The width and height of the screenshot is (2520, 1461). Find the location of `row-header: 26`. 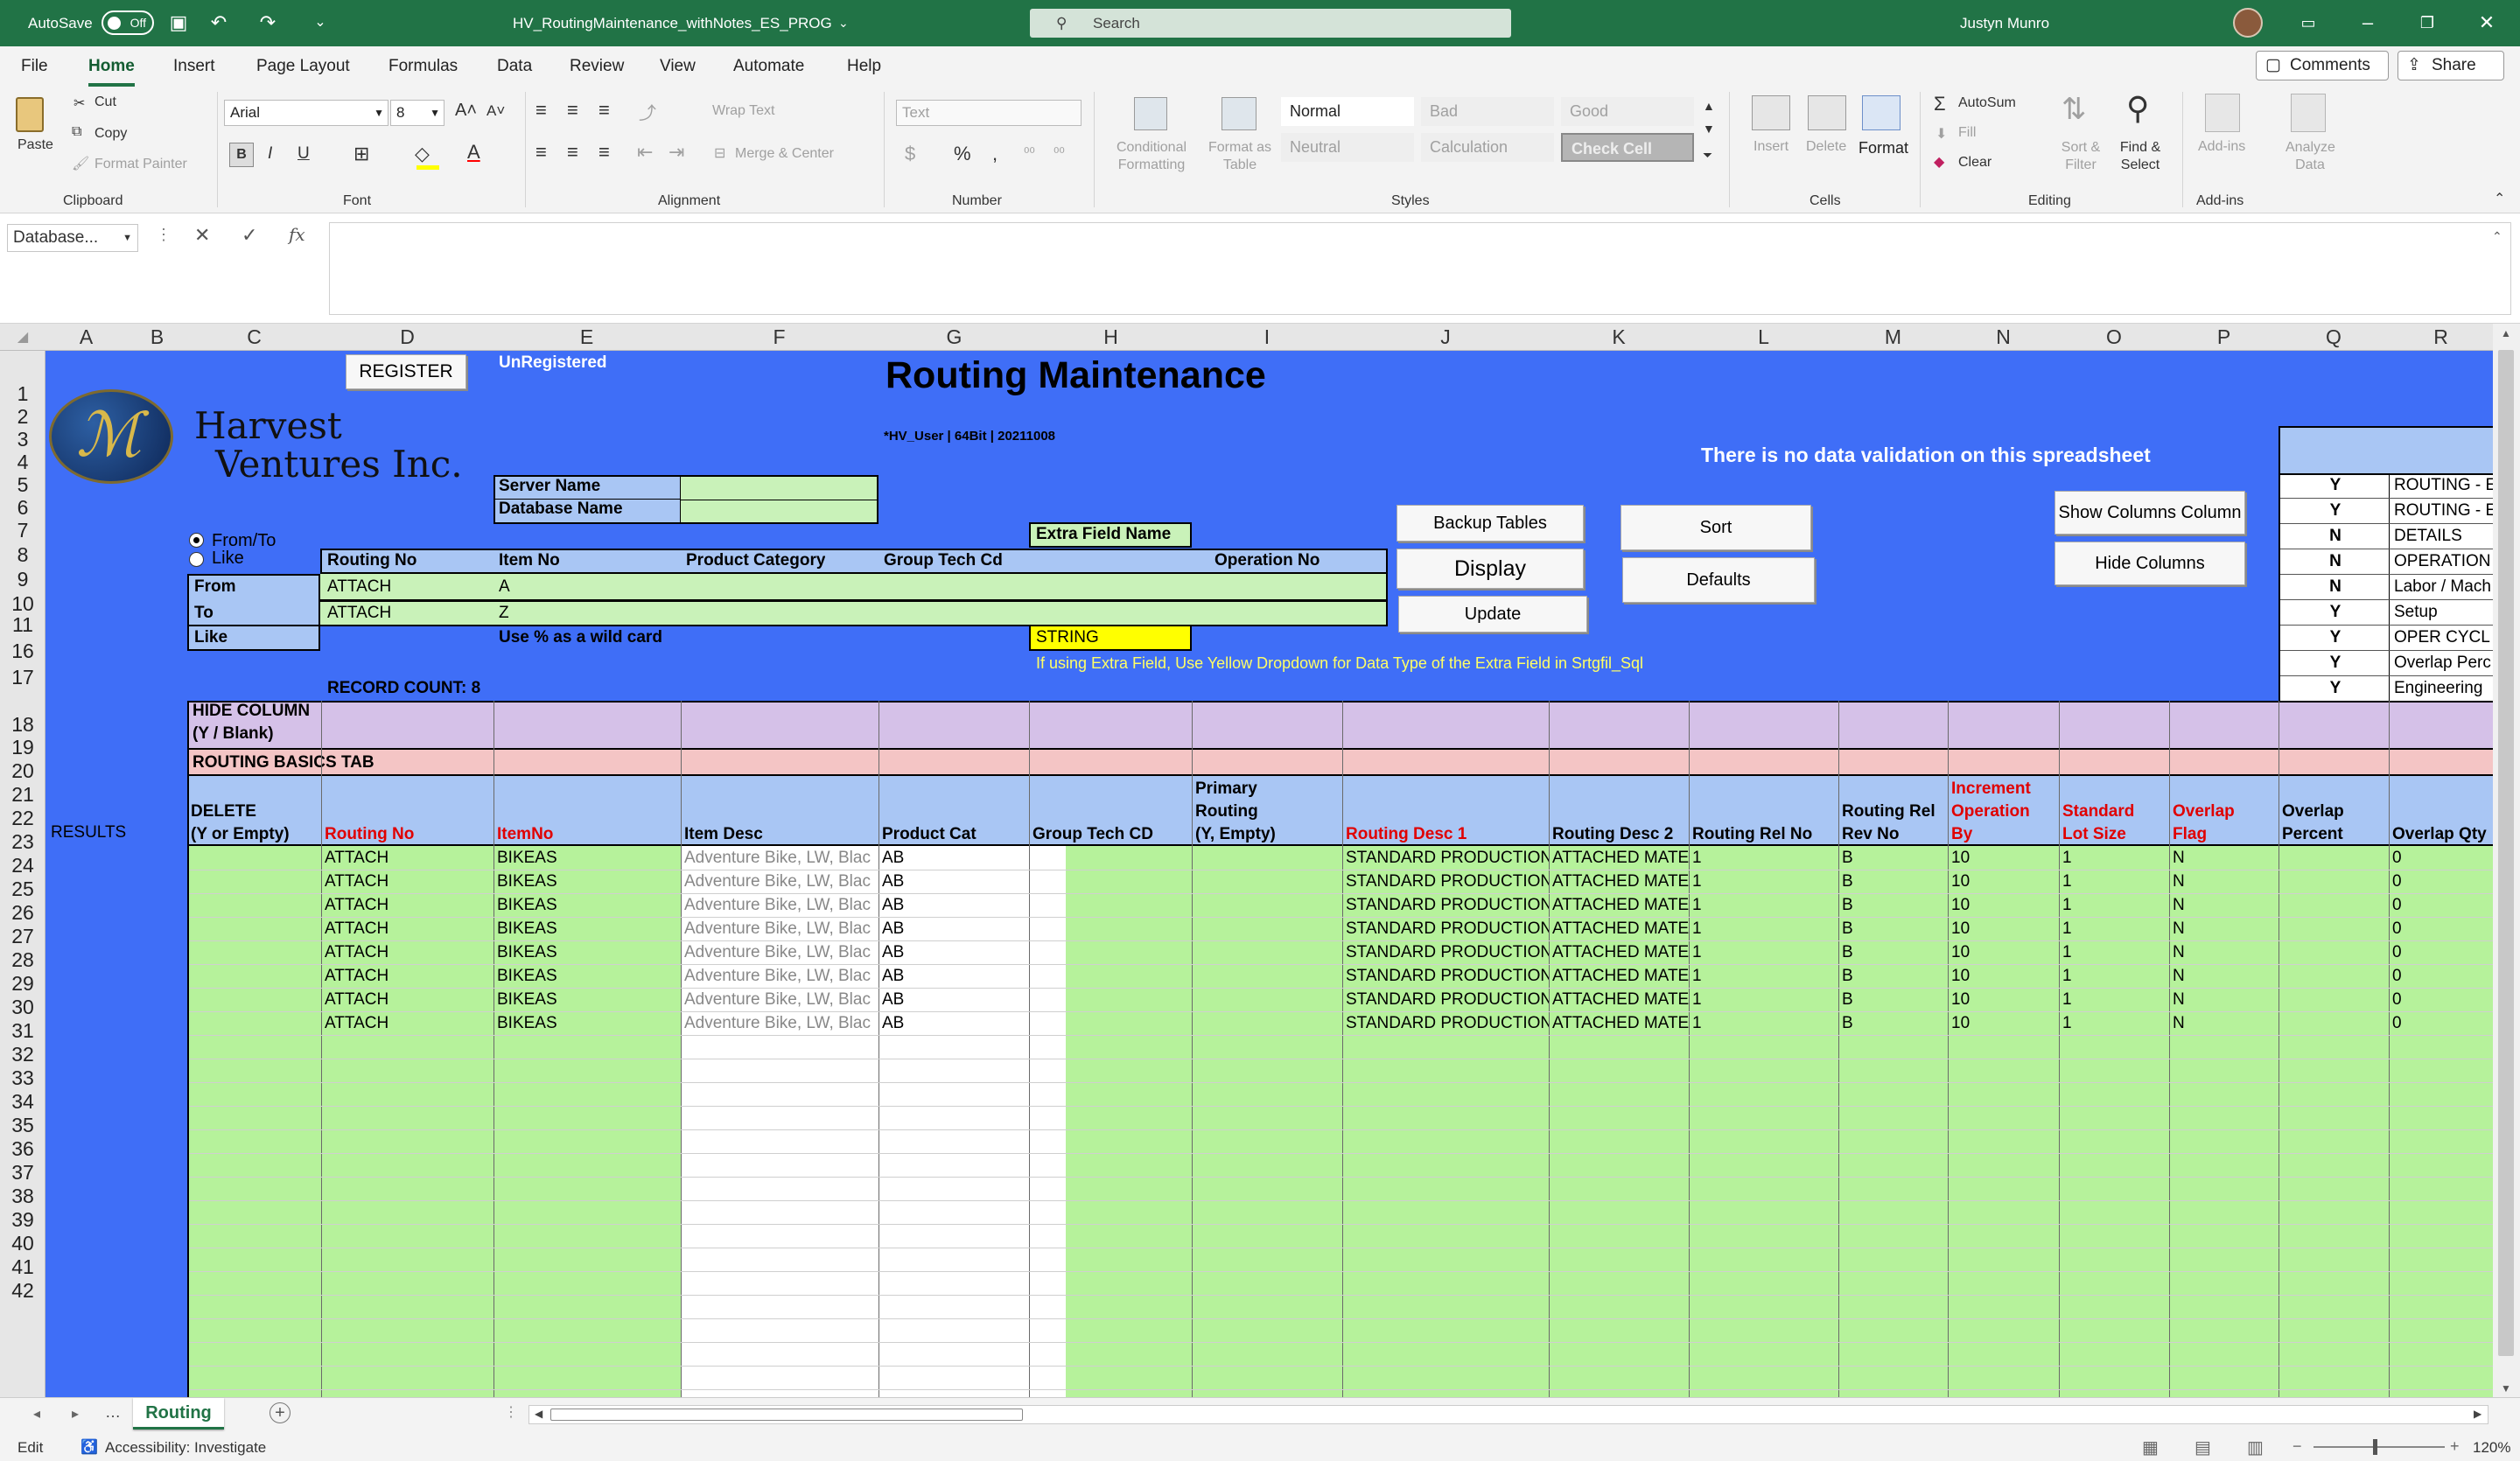

row-header: 26 is located at coordinates (23, 913).